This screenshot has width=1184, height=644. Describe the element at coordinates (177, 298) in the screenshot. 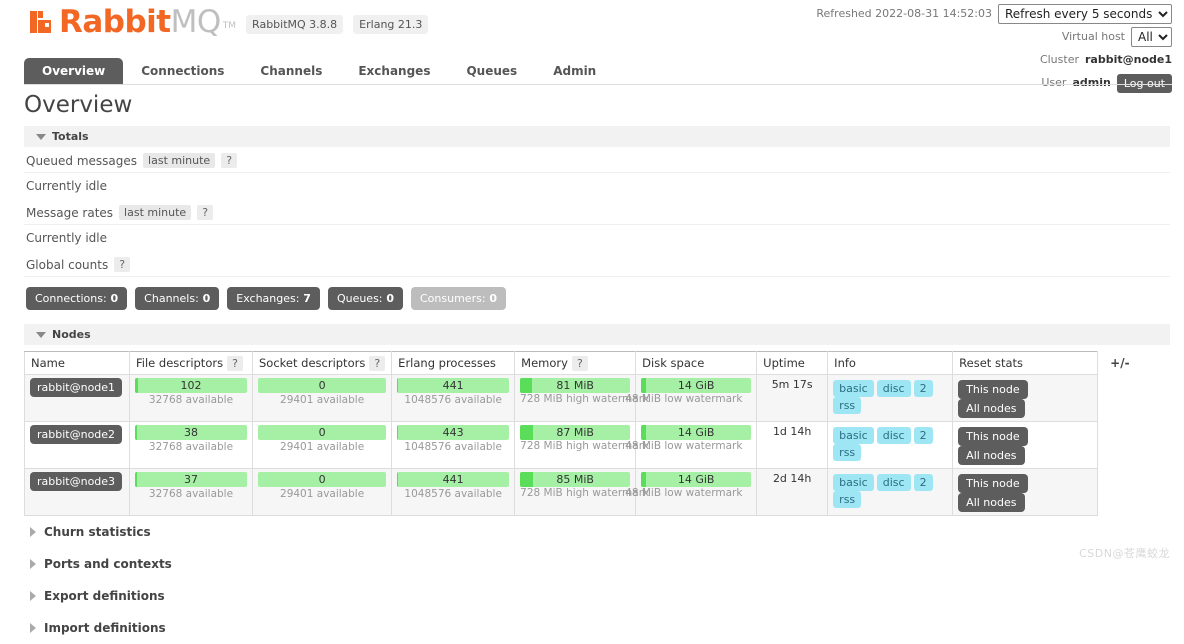

I see `count-badge-channels: Channels: 0` at that location.